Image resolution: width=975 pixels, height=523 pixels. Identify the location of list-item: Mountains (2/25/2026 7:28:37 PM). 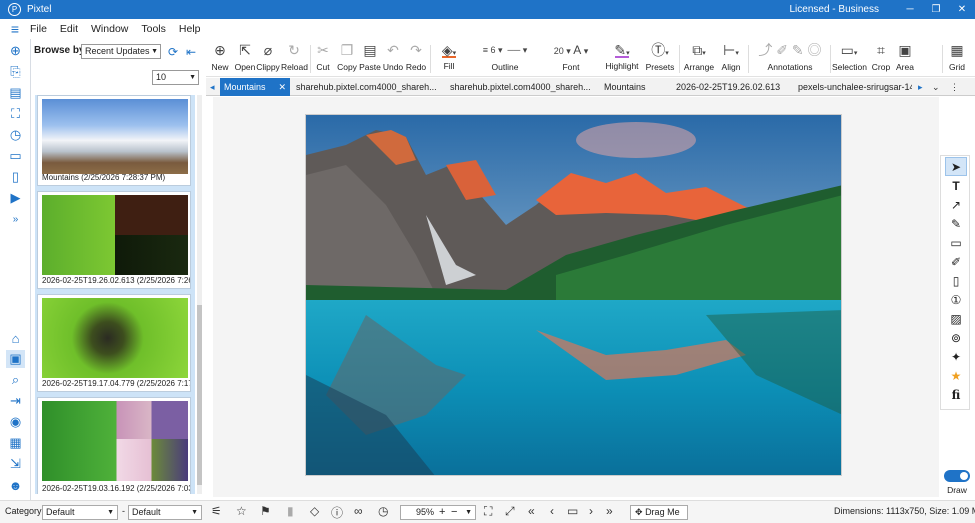
(114, 140).